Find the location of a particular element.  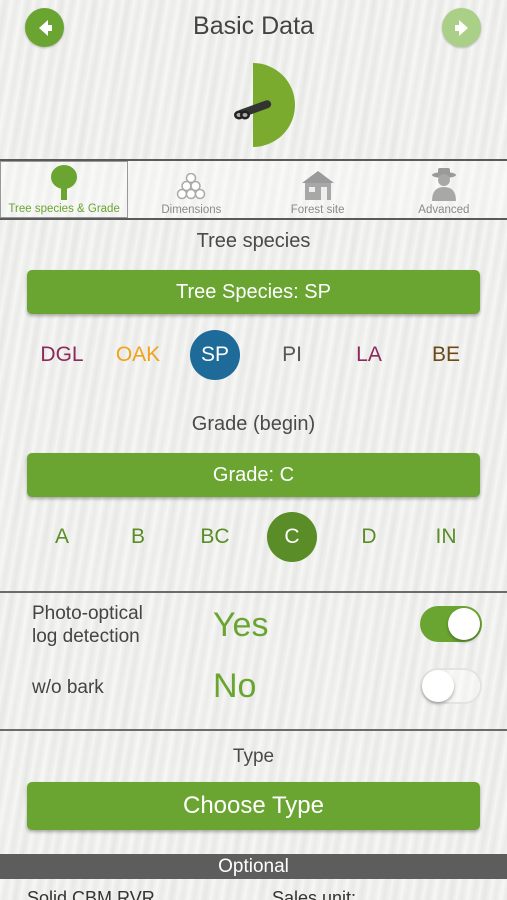

tab-tree-species-grade: Tree species & Grade is located at coordinates (64, 189).